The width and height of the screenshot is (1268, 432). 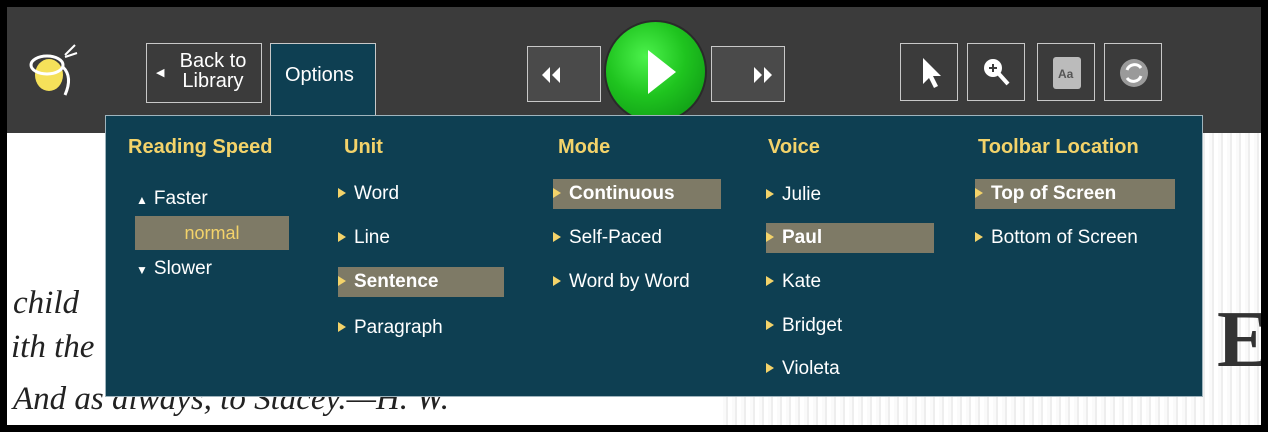 I want to click on caret-down-icon: ▼, so click(x=142, y=270).